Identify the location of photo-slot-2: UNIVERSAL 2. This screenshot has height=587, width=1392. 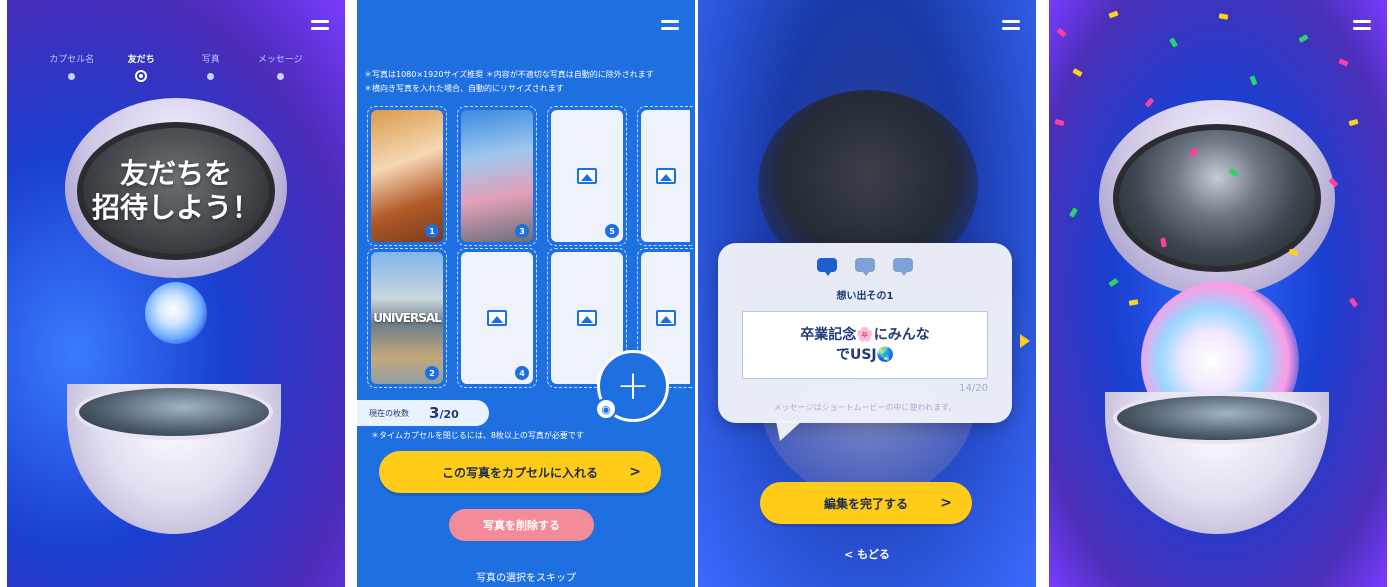
(407, 318).